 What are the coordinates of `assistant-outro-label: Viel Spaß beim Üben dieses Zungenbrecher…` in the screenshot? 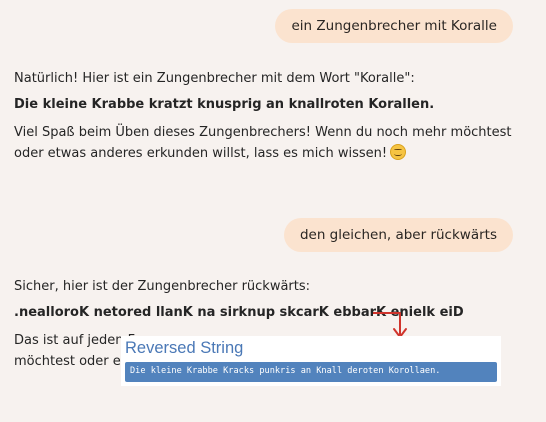 It's located at (263, 143).